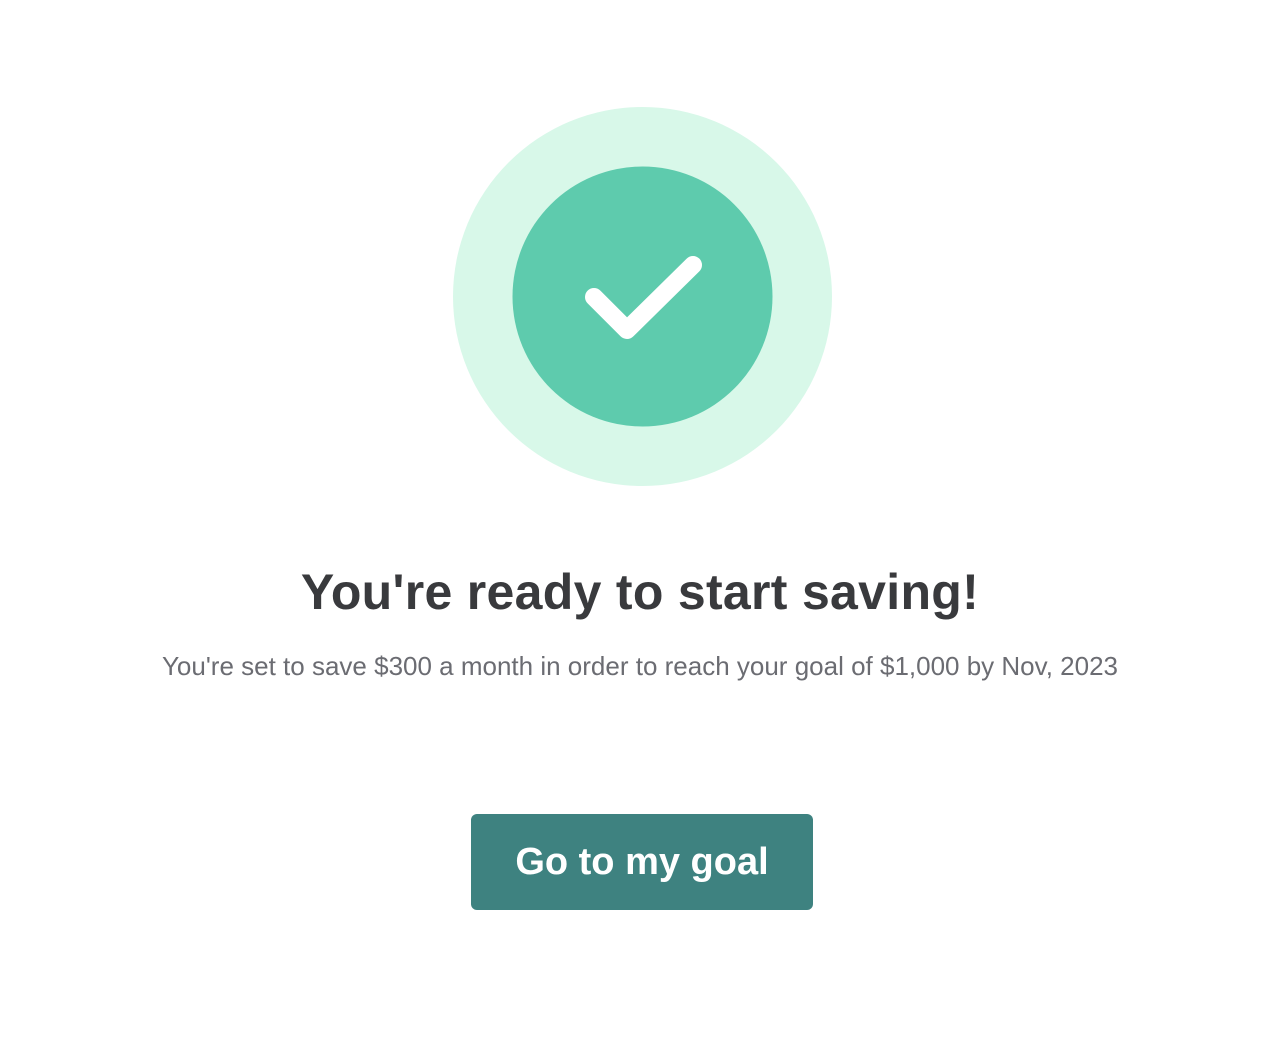 The image size is (1280, 1048). I want to click on inner-circle, so click(642, 296).